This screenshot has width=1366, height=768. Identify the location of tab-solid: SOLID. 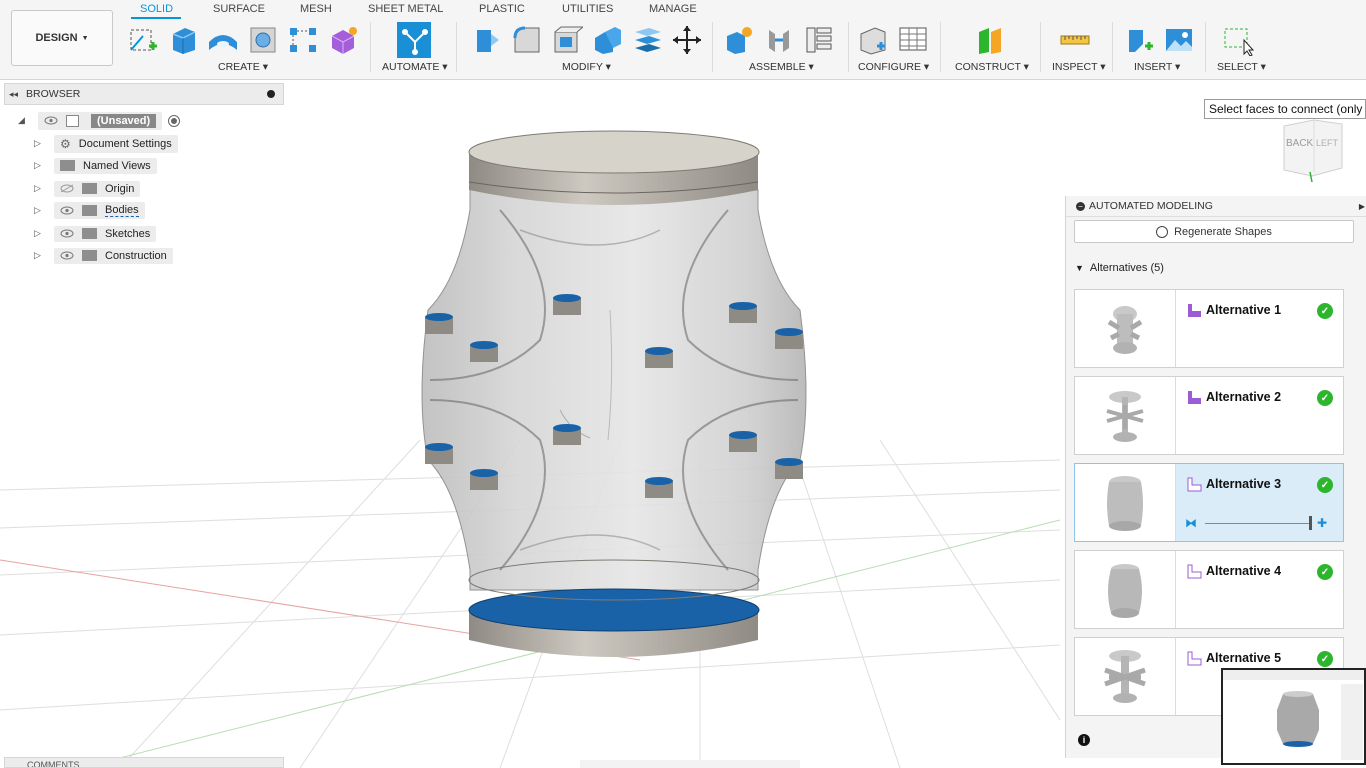
(156, 9).